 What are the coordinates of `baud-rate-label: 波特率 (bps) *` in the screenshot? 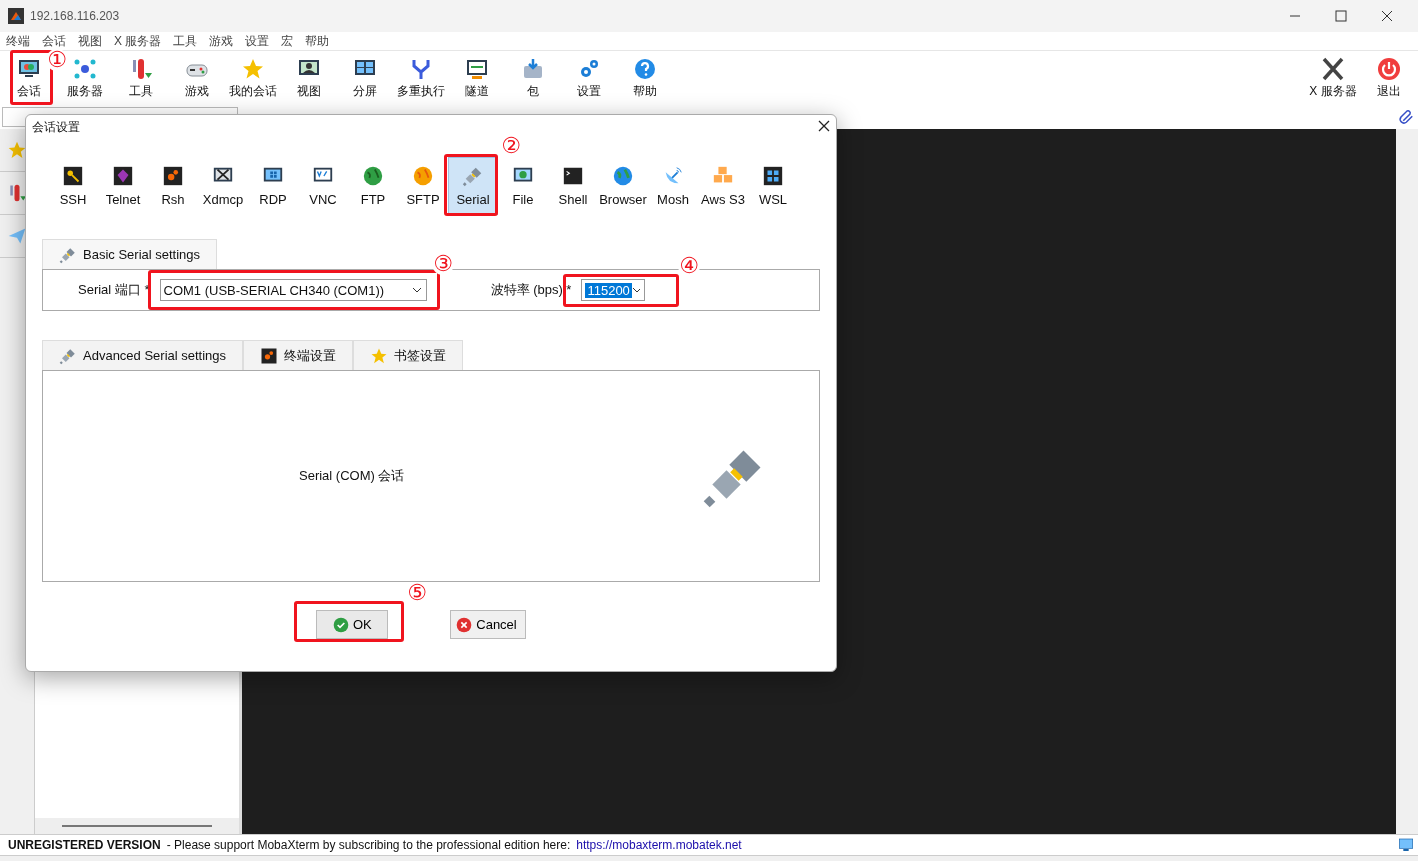 It's located at (531, 290).